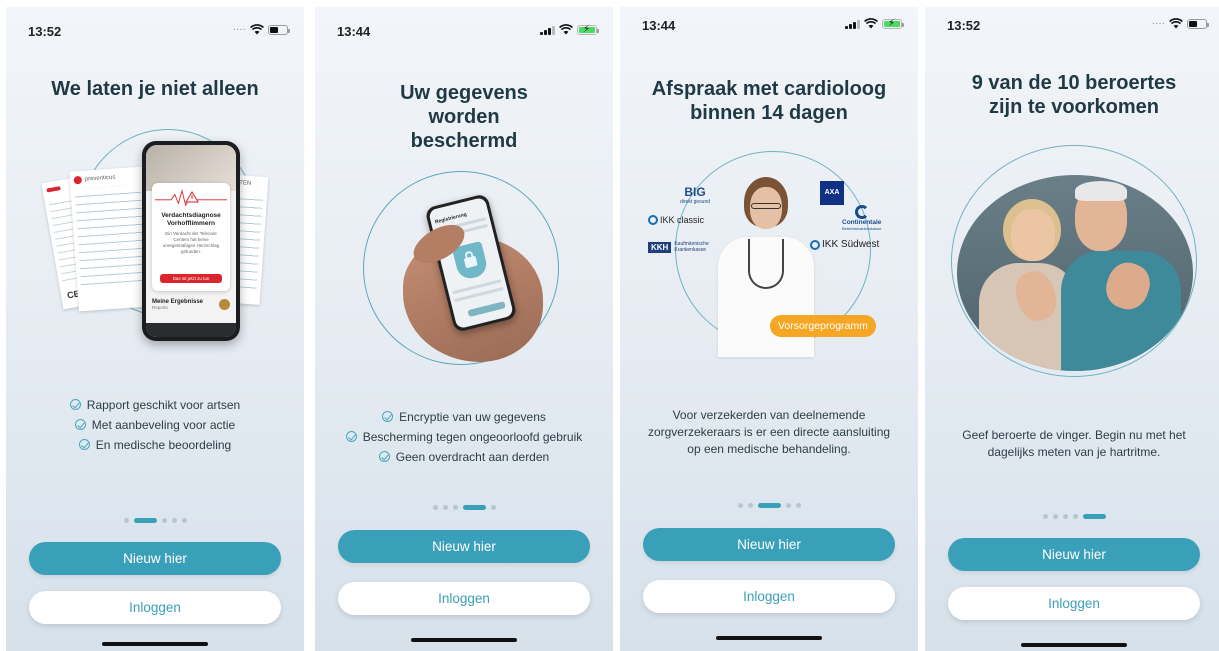 The height and width of the screenshot is (651, 1219). I want to click on results-row: Meine Ergebnisse Reports, so click(191, 304).